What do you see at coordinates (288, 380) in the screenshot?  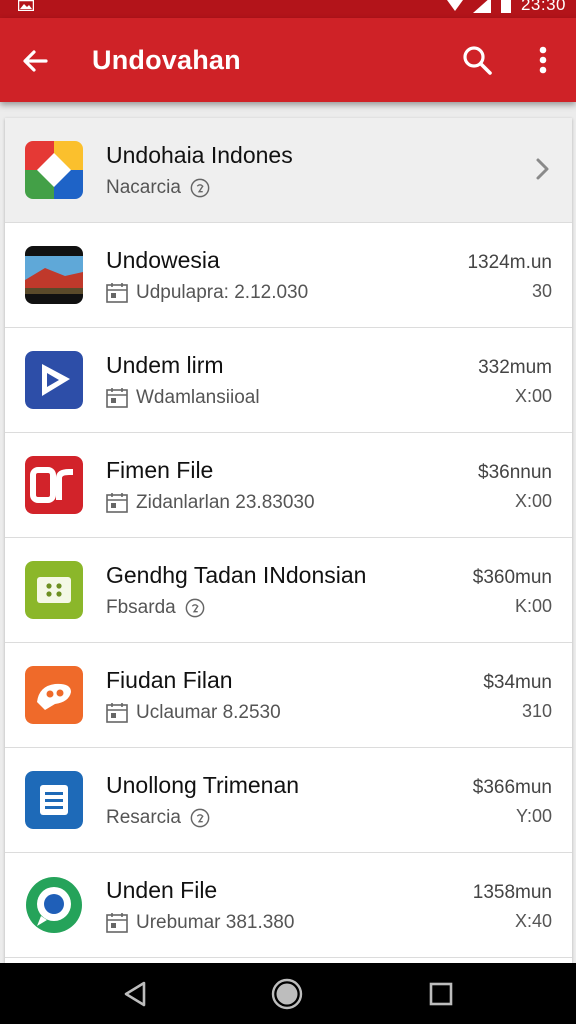 I see `list-item: Undem lirm Wdamlansiioal 332mum X:00` at bounding box center [288, 380].